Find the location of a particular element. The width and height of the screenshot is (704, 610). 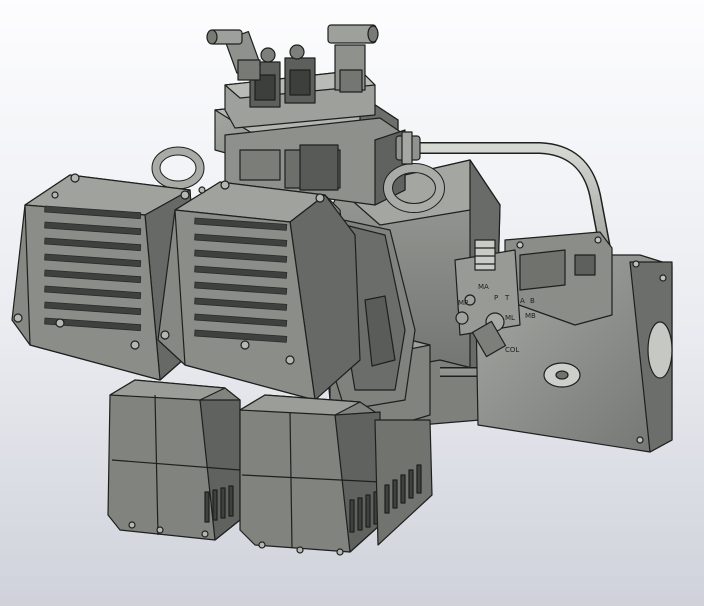

filter-element is located at coordinates (485, 255).